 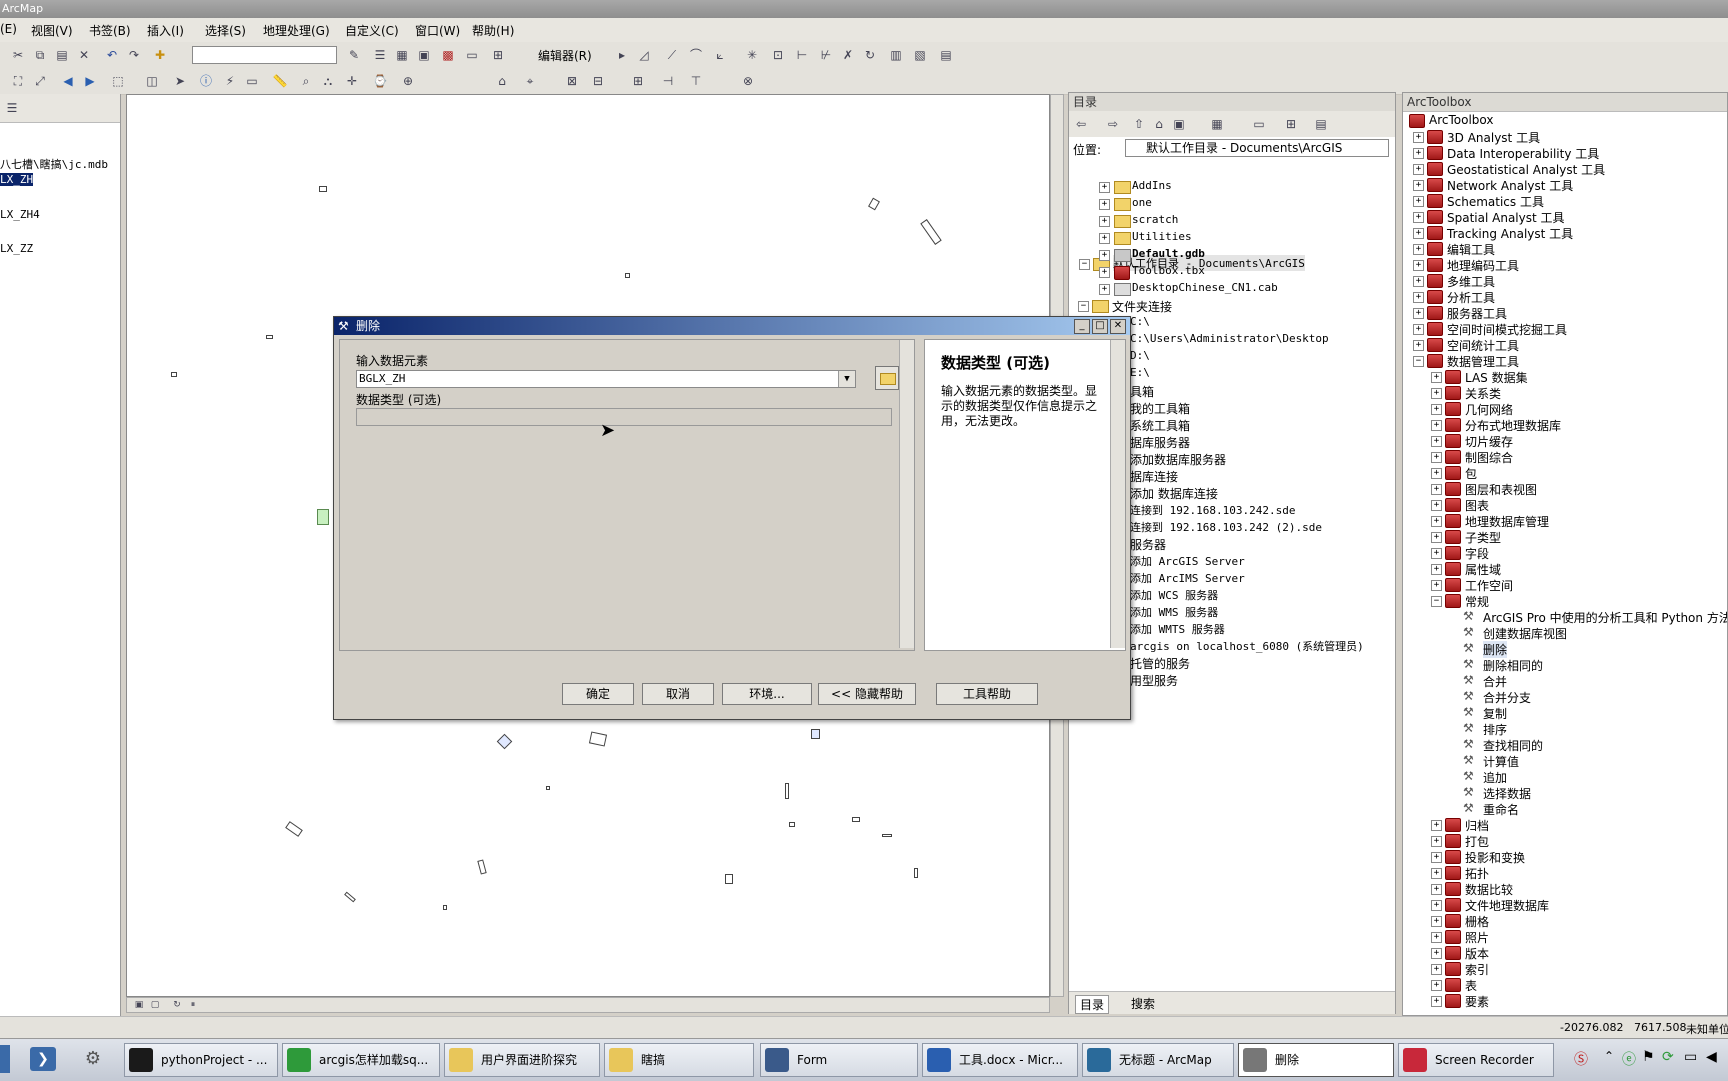 What do you see at coordinates (165, 30) in the screenshot?
I see `menu-insert: 插入(I)` at bounding box center [165, 30].